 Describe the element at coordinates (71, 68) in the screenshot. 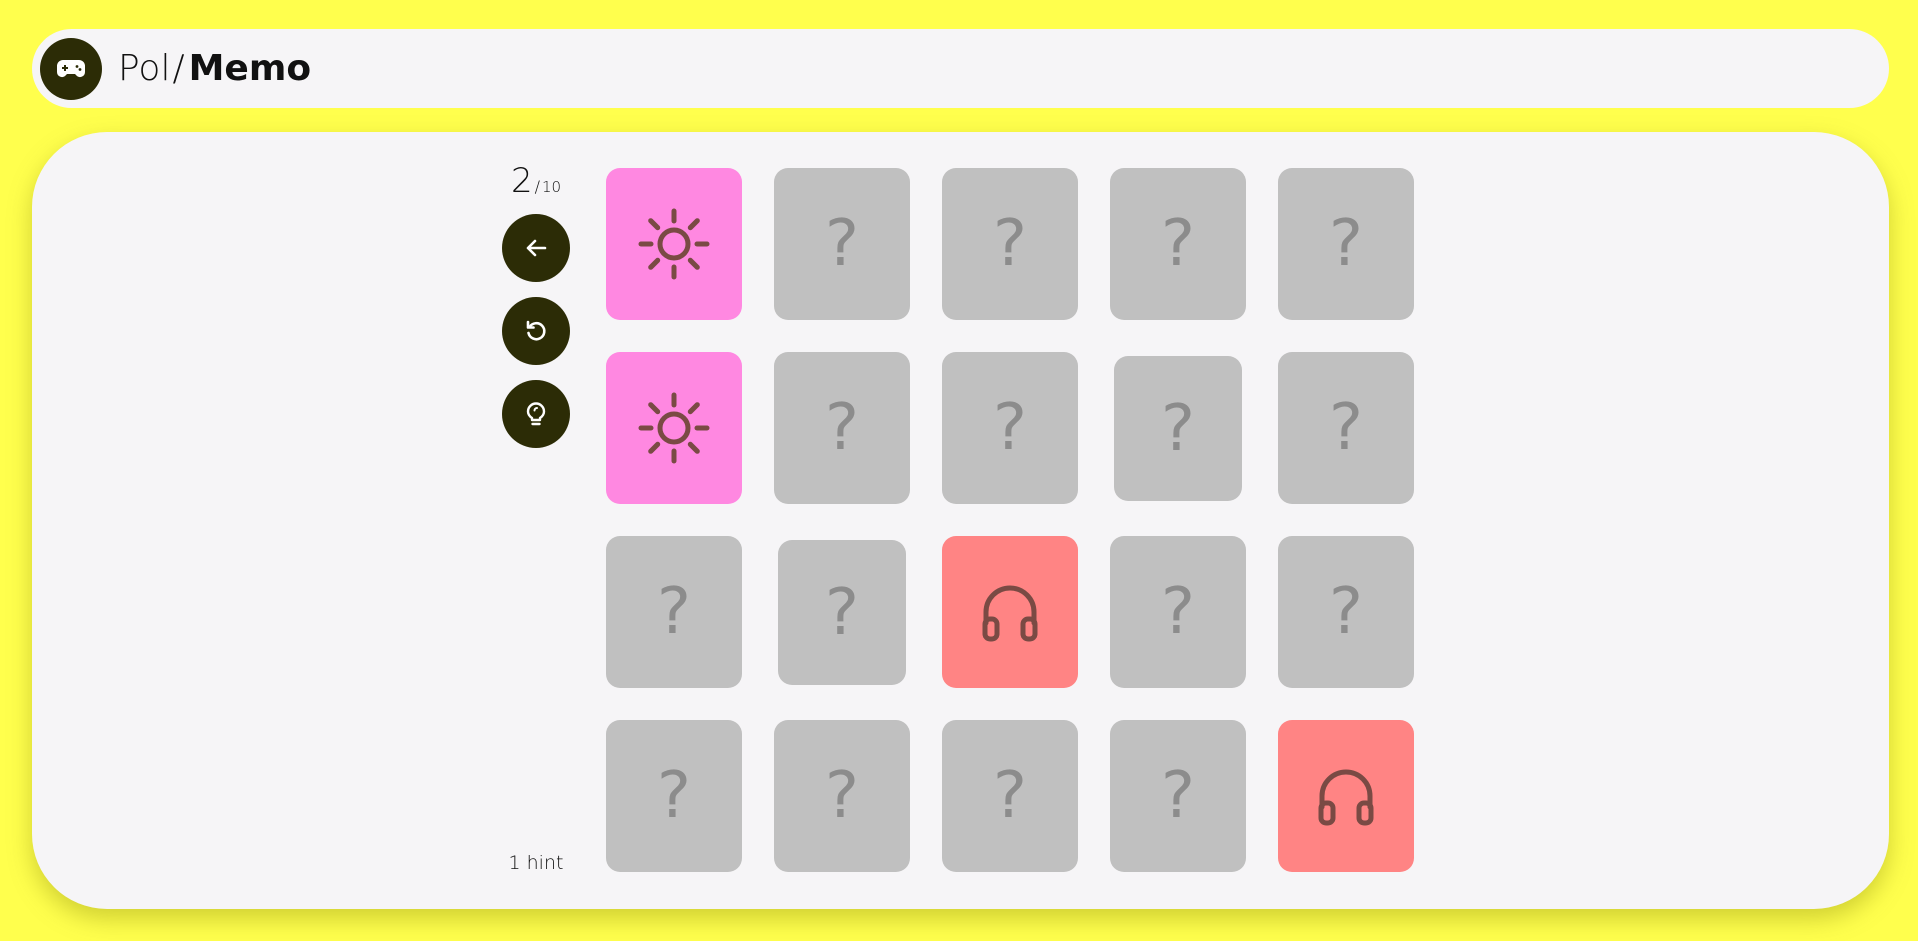

I see `gamepad-icon` at that location.